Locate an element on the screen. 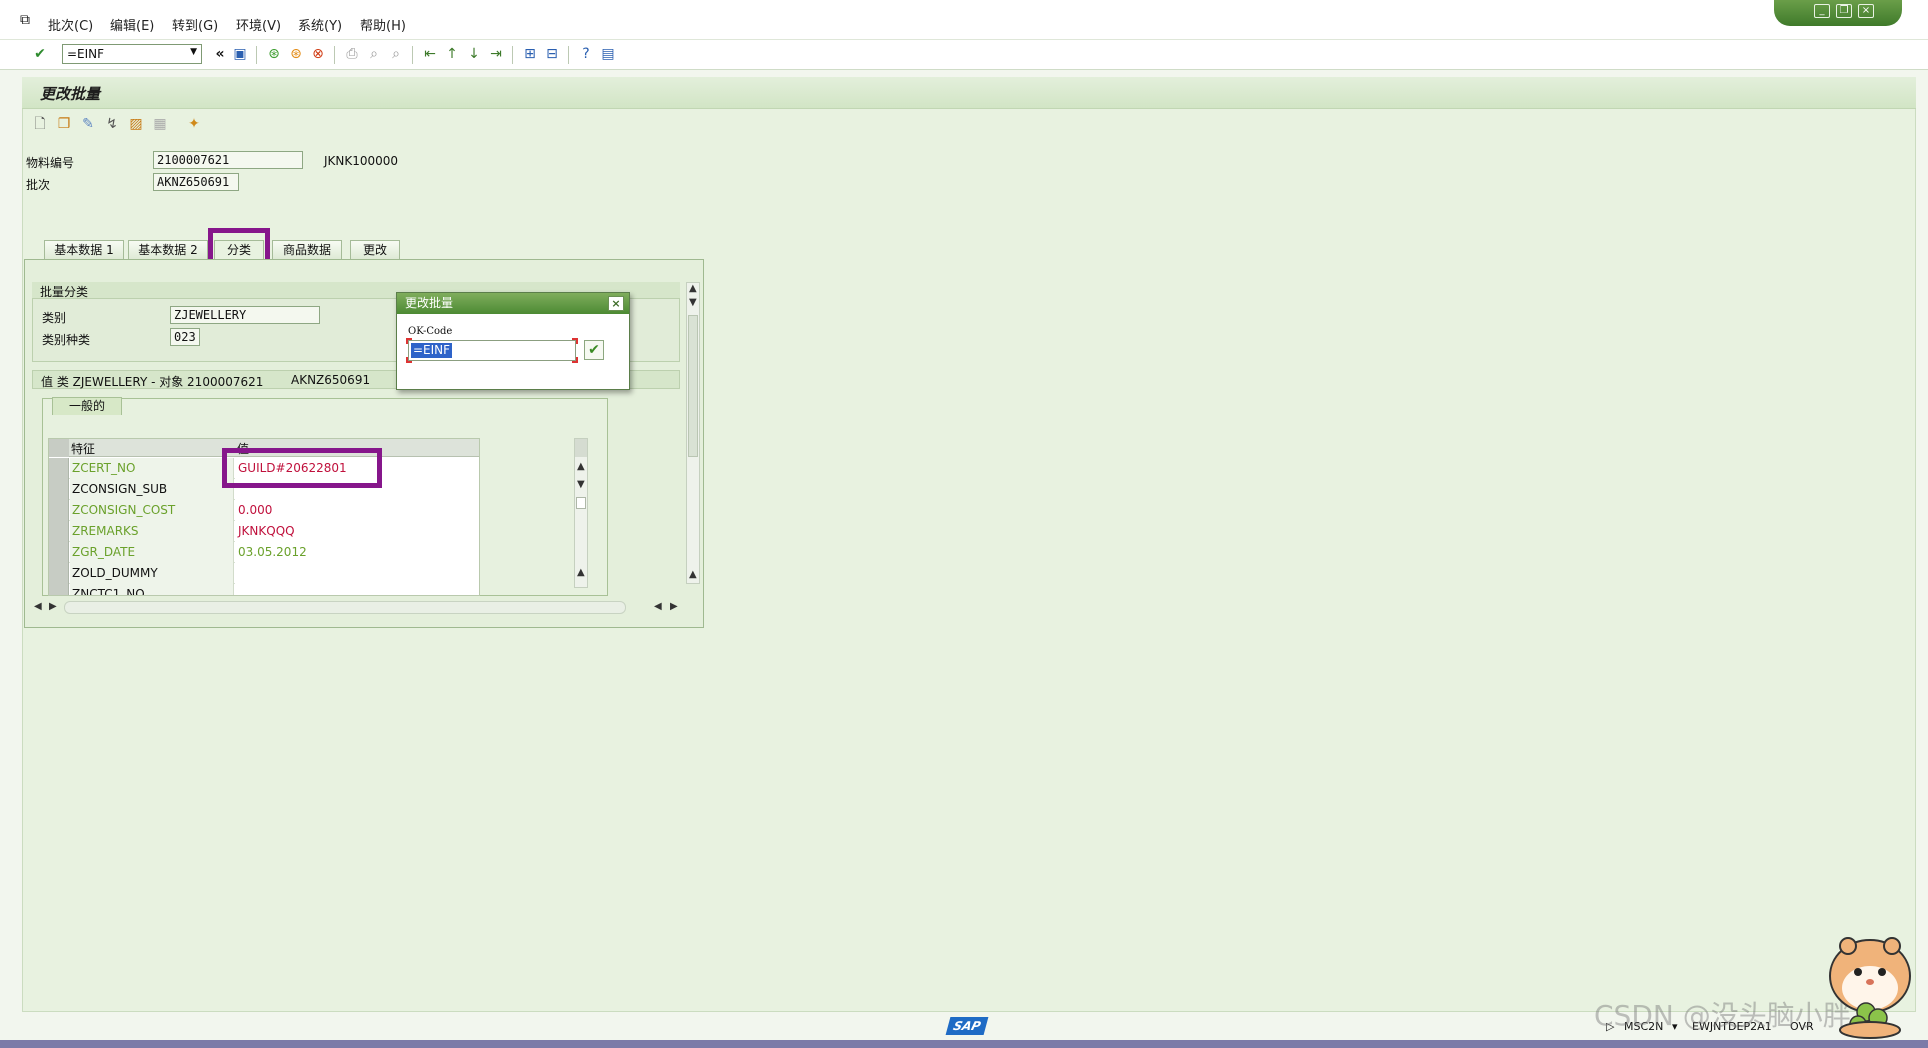  help-icon: ? is located at coordinates (586, 54).